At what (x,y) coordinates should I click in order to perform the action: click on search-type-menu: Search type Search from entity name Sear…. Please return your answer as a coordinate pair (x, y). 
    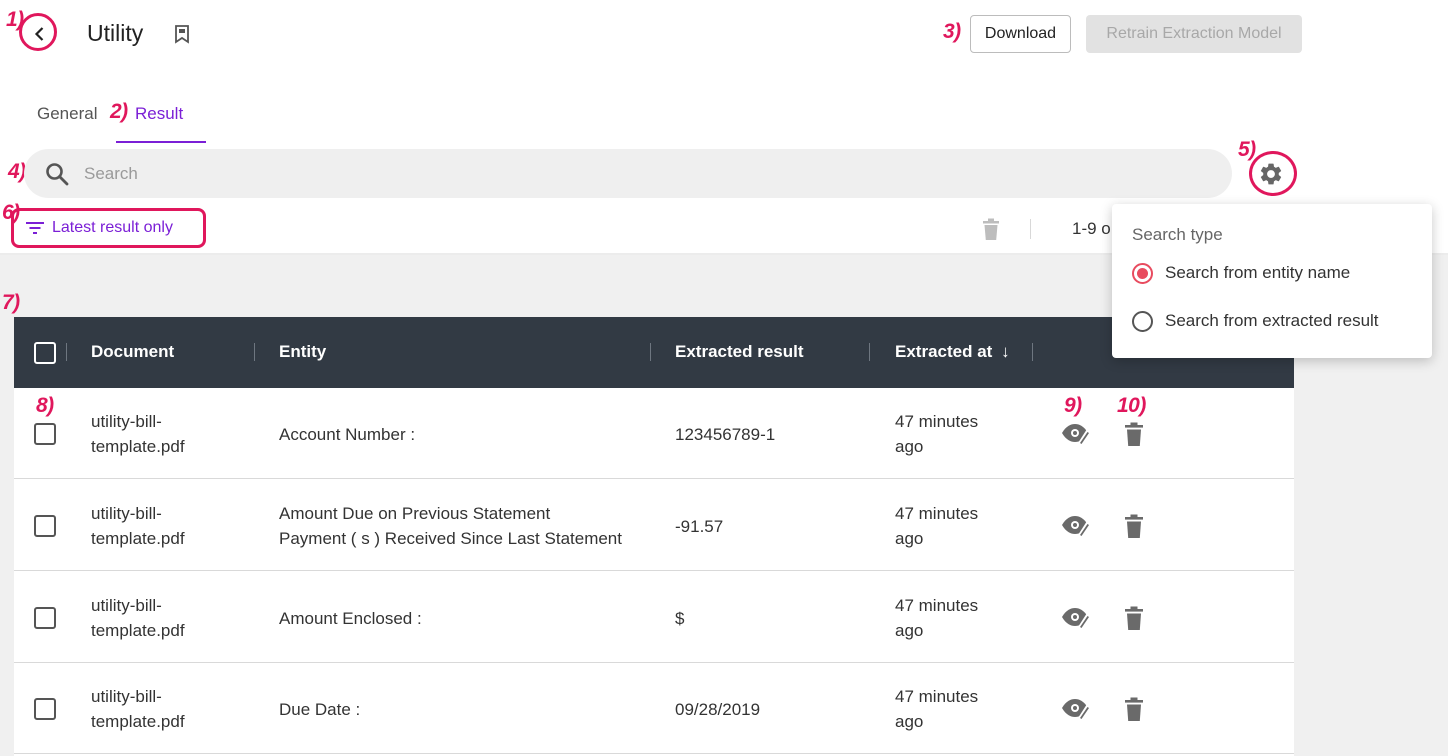
    Looking at the image, I should click on (1272, 281).